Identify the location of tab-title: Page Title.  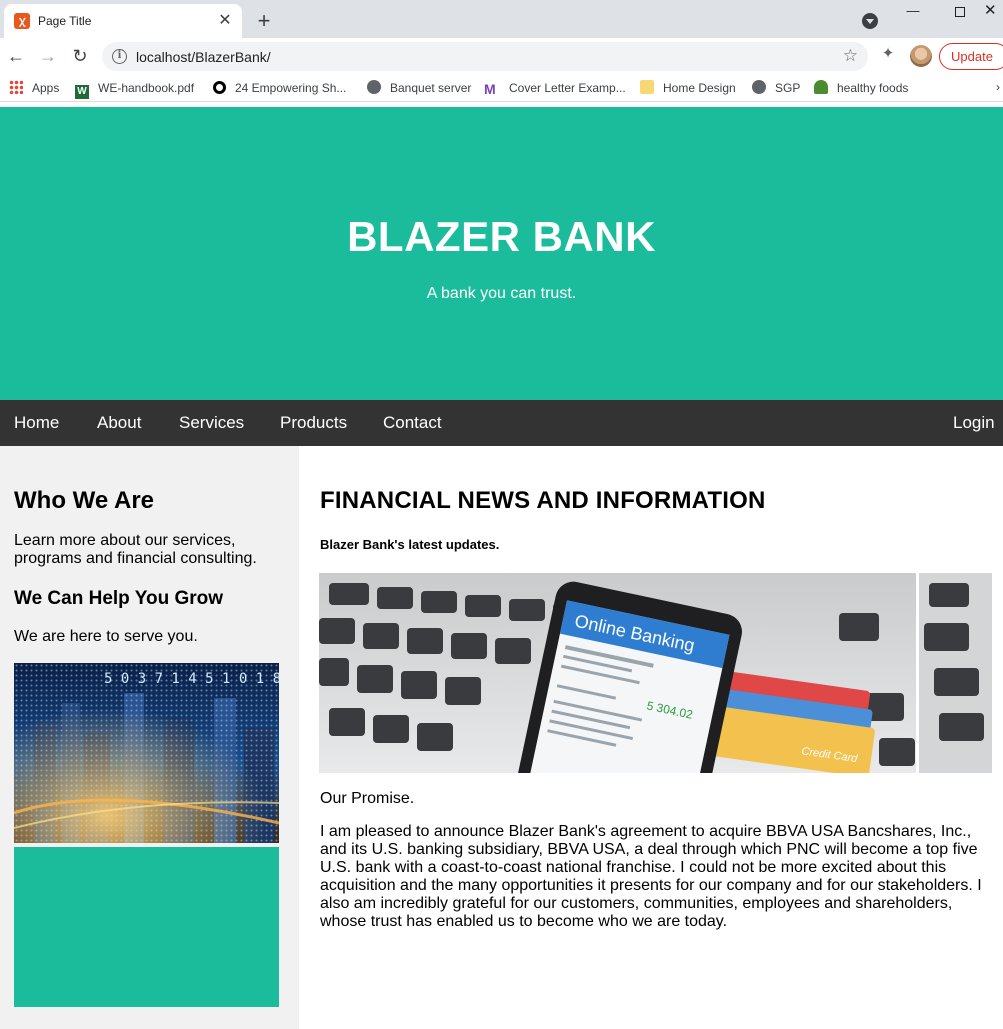
(65, 21).